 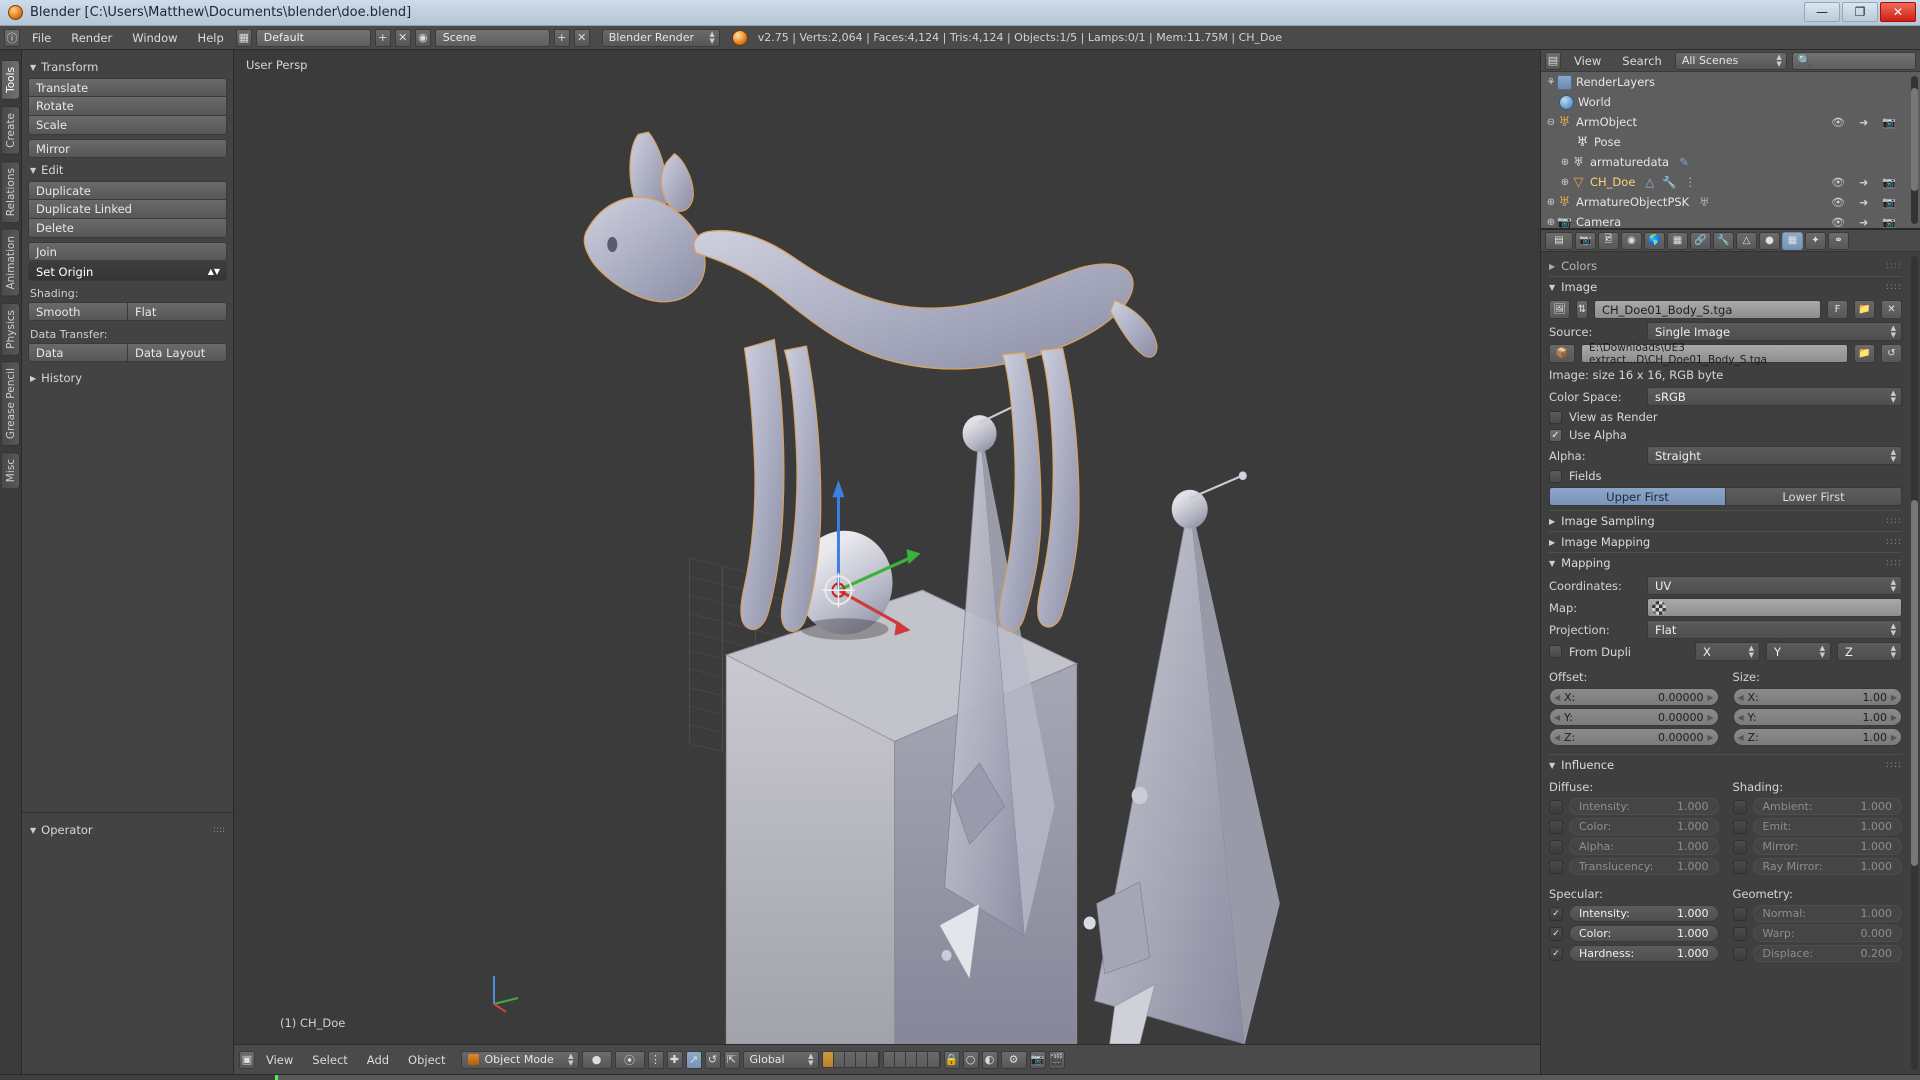 What do you see at coordinates (1814, 496) in the screenshot?
I see `lower-first-button: Lower First` at bounding box center [1814, 496].